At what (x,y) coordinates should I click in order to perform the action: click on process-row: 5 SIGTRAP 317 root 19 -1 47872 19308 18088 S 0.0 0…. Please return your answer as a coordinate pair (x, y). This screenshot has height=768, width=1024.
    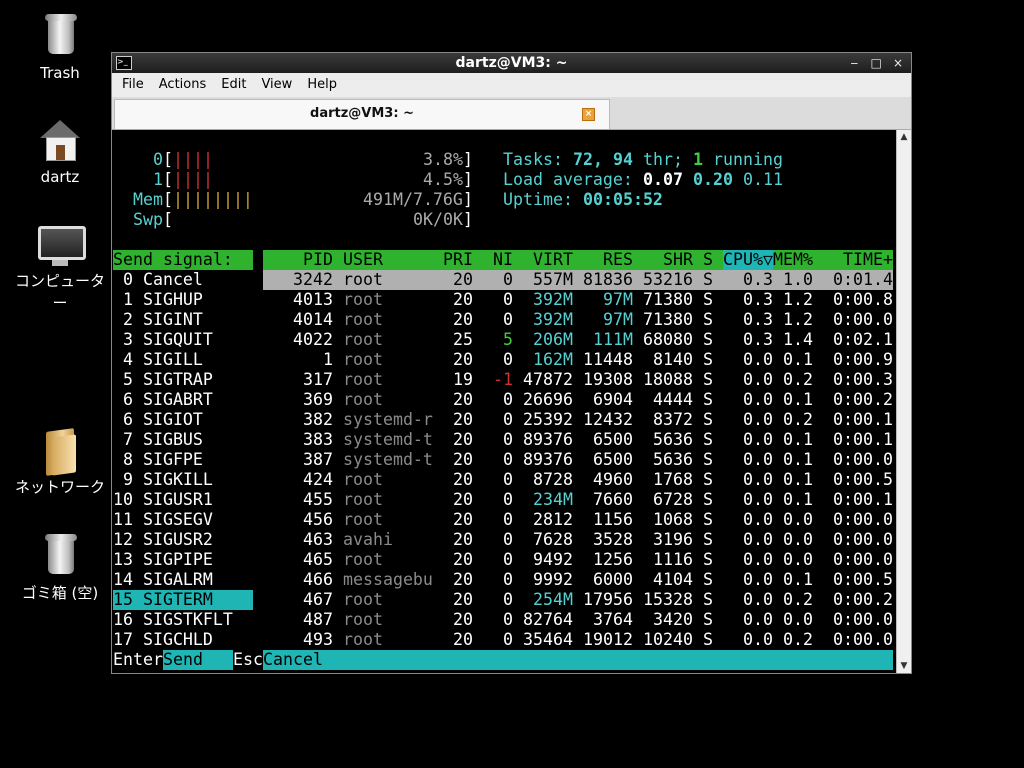
    Looking at the image, I should click on (504, 380).